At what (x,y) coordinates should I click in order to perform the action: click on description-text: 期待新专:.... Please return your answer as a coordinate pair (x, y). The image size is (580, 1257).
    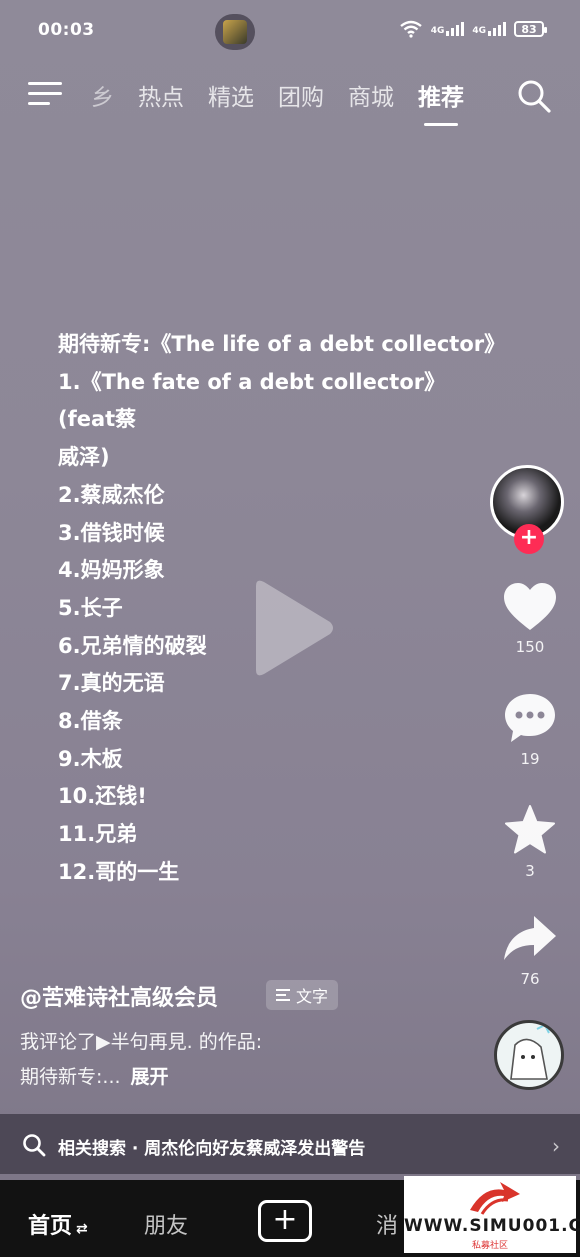
    Looking at the image, I should click on (70, 1077).